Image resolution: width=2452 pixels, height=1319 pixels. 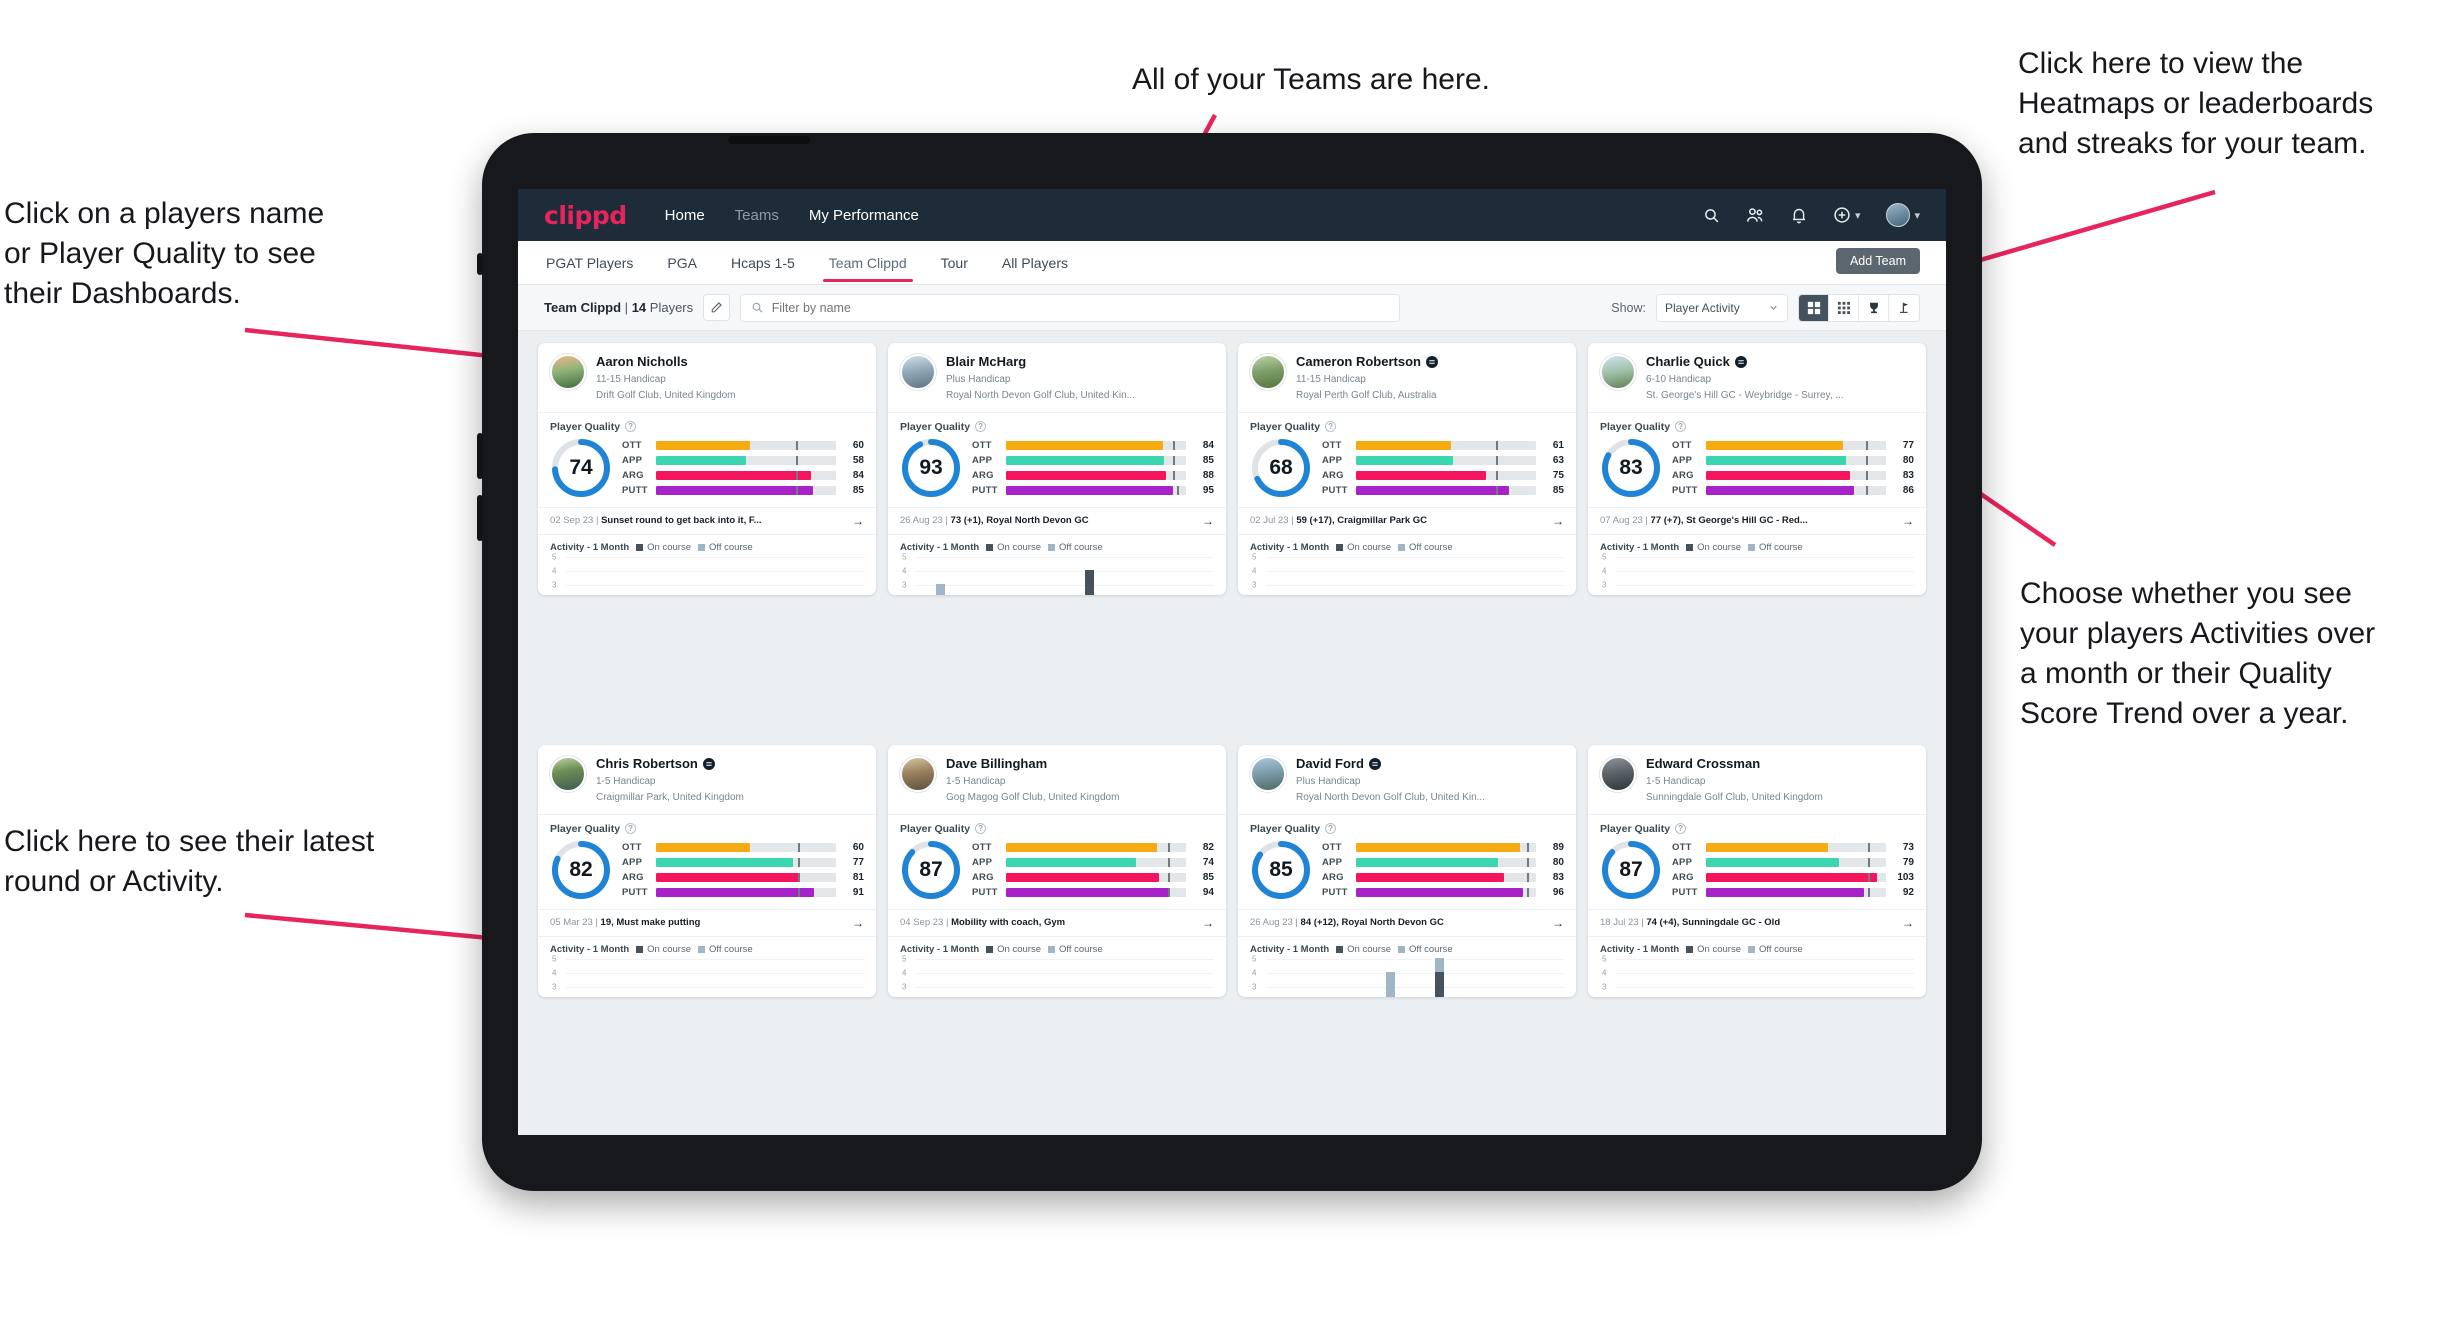 What do you see at coordinates (581, 468) in the screenshot?
I see `quality-score-ring: 74` at bounding box center [581, 468].